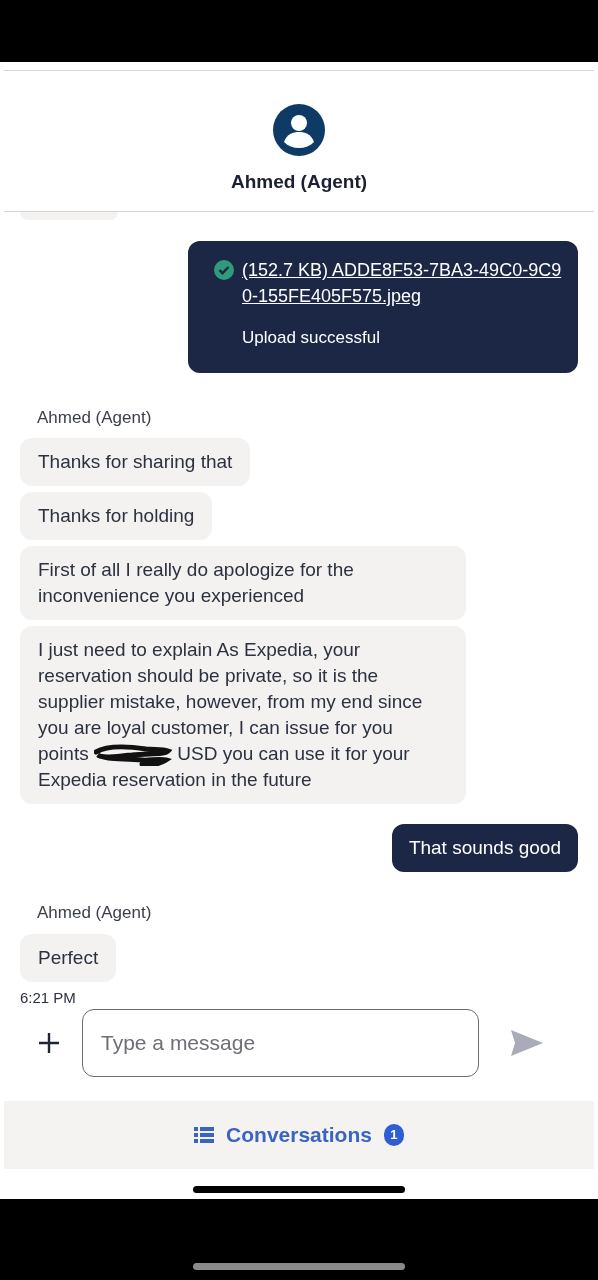 The height and width of the screenshot is (1280, 598). What do you see at coordinates (243, 583) in the screenshot?
I see `agent-message: First of all I really do apologize for the inconvenience you experienced` at bounding box center [243, 583].